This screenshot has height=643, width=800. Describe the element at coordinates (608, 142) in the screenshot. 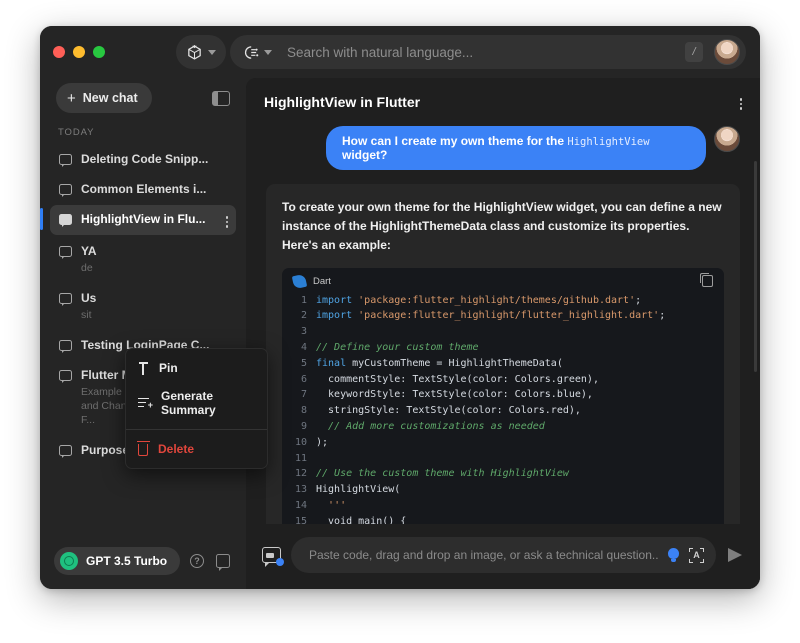

I see `user-message-code: HighlightView` at that location.